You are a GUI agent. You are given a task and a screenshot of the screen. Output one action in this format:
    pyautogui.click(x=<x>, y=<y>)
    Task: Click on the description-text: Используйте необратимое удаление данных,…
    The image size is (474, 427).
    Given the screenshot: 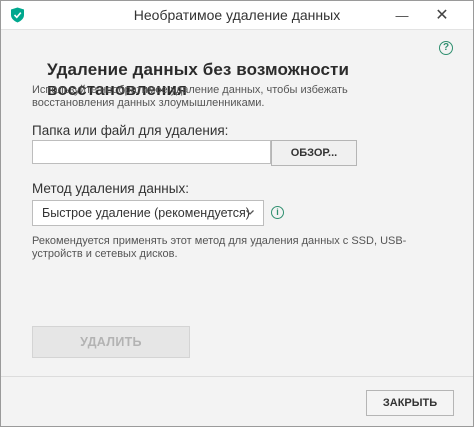 What is the action you would take?
    pyautogui.click(x=190, y=96)
    